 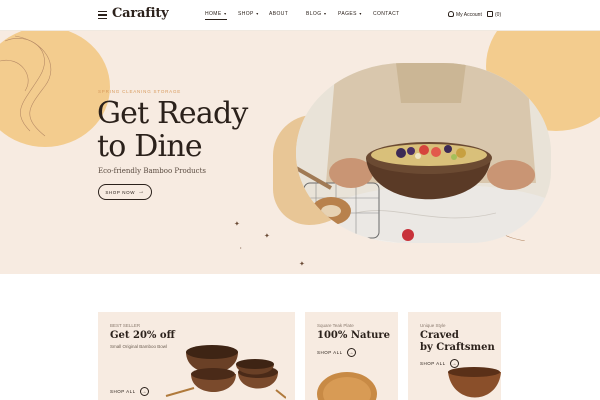 I want to click on product-image-wooden-bowl, so click(x=474, y=382).